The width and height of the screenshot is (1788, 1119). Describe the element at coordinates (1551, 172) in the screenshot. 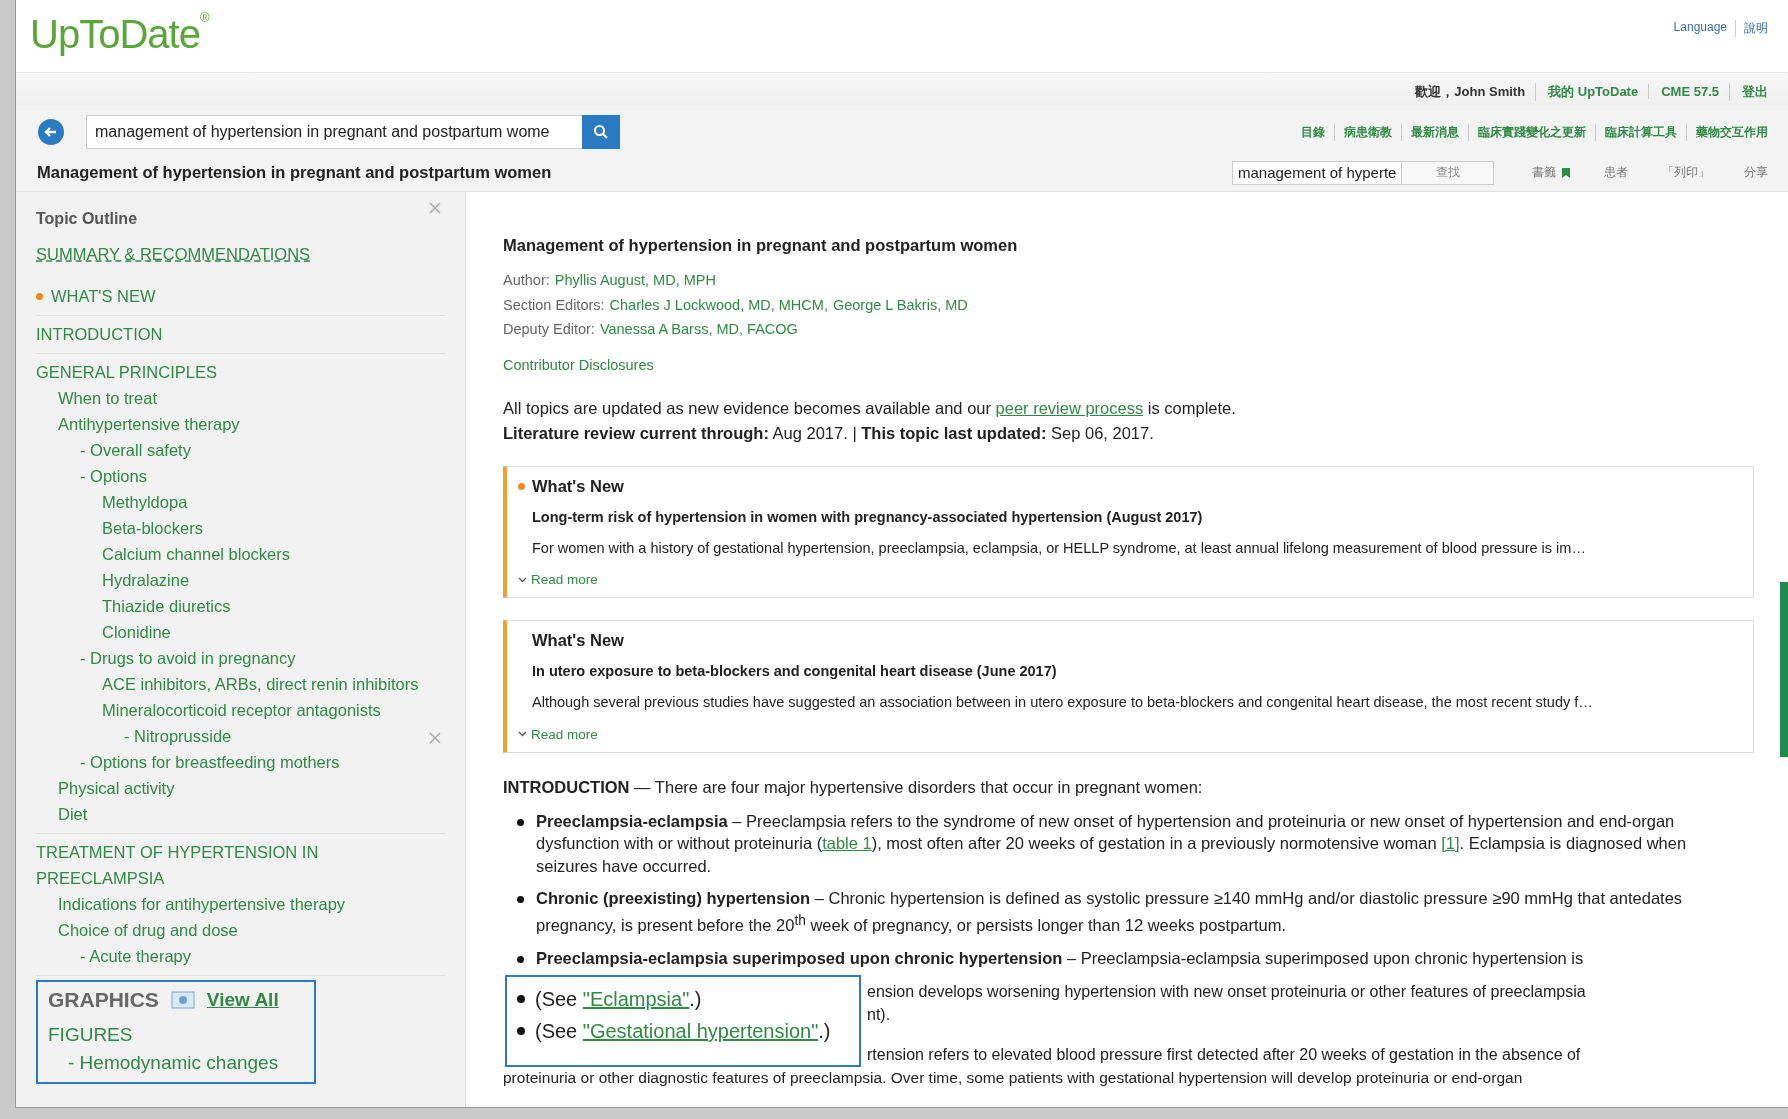

I see `toolbar-button: 書籤` at that location.